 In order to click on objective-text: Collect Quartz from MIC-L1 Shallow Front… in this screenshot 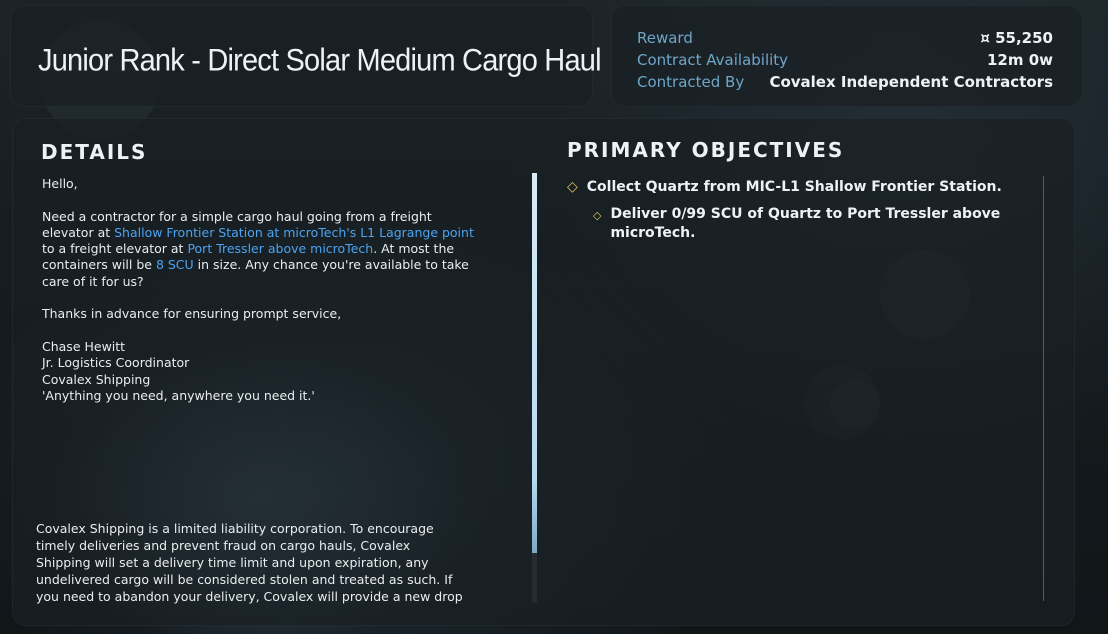, I will do `click(794, 187)`.